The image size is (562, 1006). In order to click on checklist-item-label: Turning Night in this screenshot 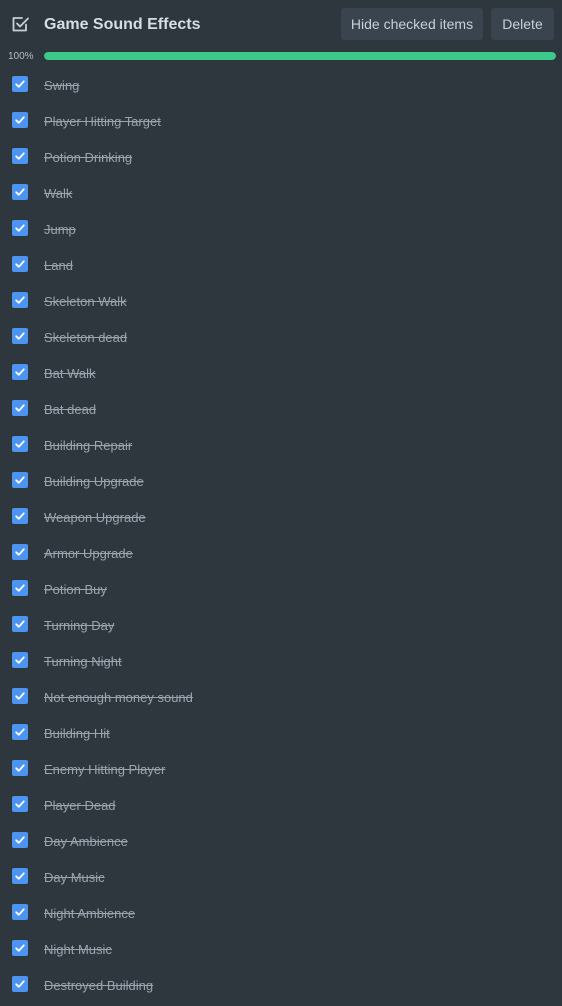, I will do `click(83, 662)`.